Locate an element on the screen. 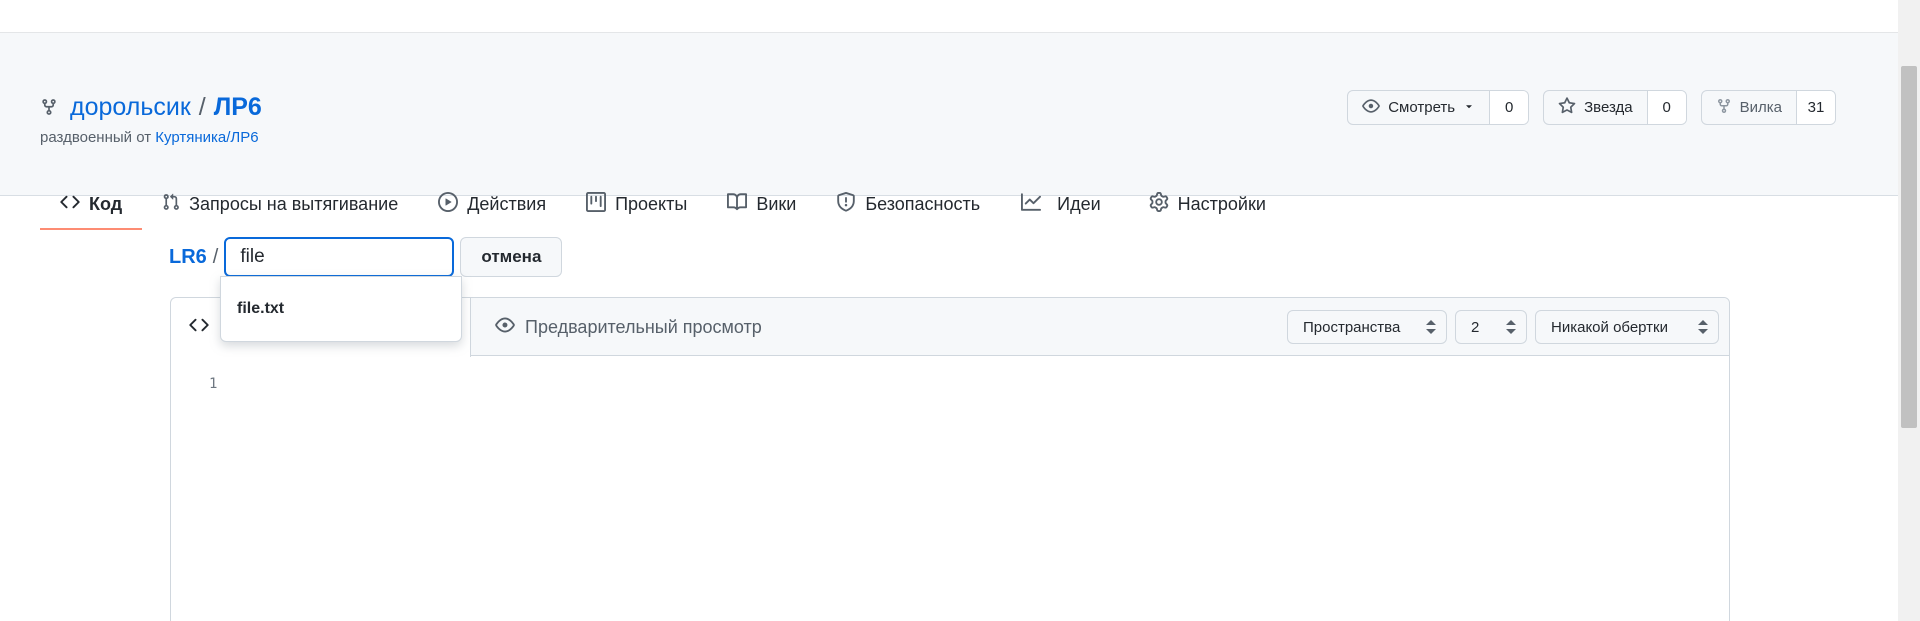 This screenshot has width=1920, height=621. watch-label: Смотреть is located at coordinates (1422, 107).